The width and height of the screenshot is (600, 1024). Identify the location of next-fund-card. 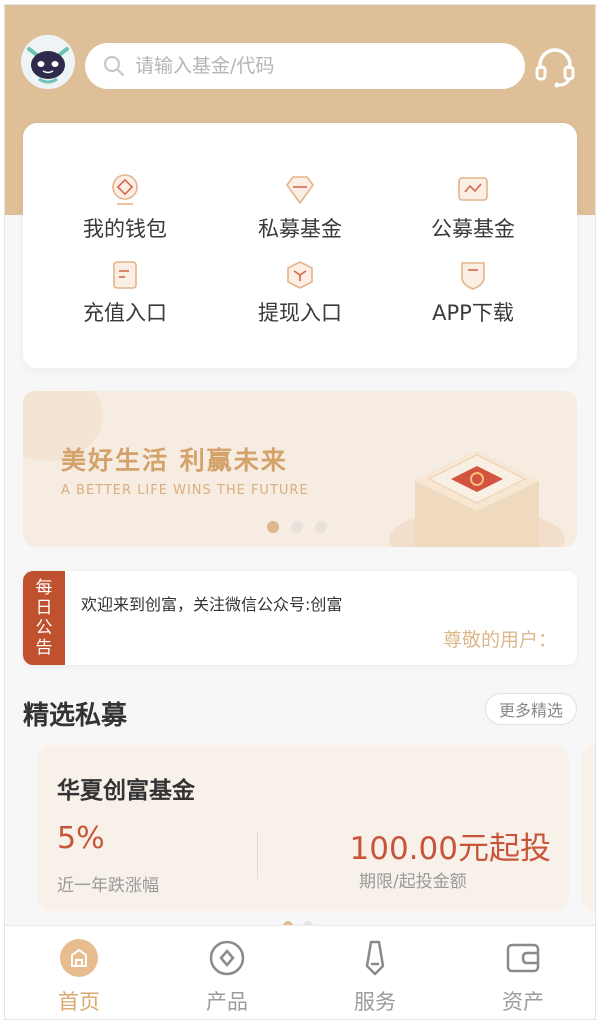
(588, 828).